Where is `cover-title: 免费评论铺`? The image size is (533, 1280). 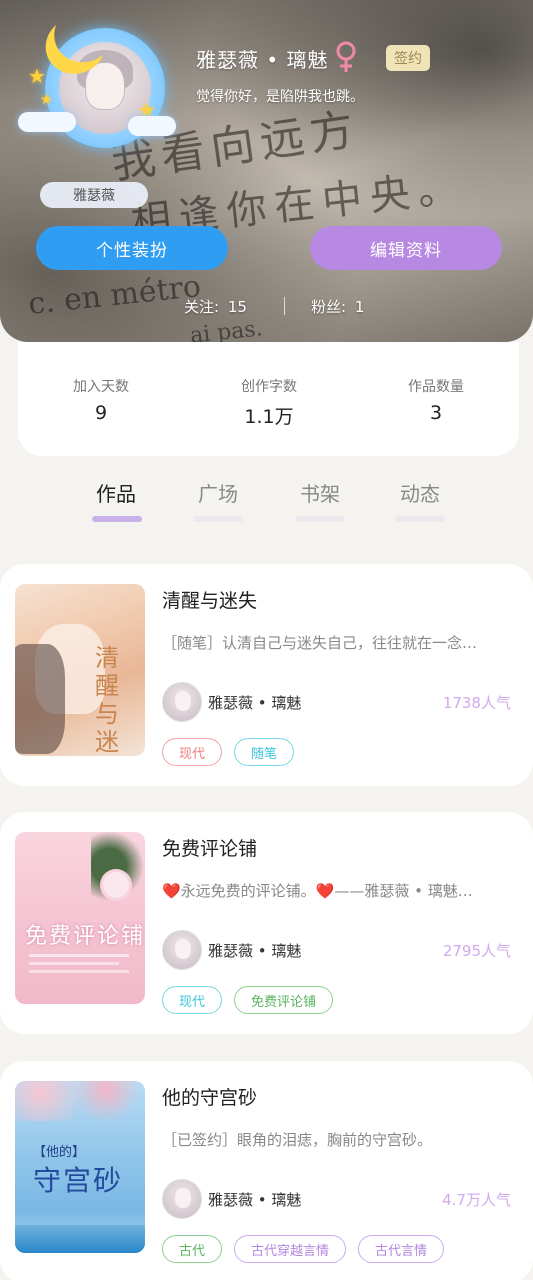 cover-title: 免费评论铺 is located at coordinates (85, 936).